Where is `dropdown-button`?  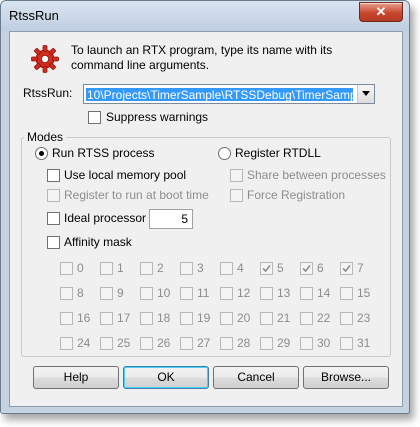 dropdown-button is located at coordinates (365, 94).